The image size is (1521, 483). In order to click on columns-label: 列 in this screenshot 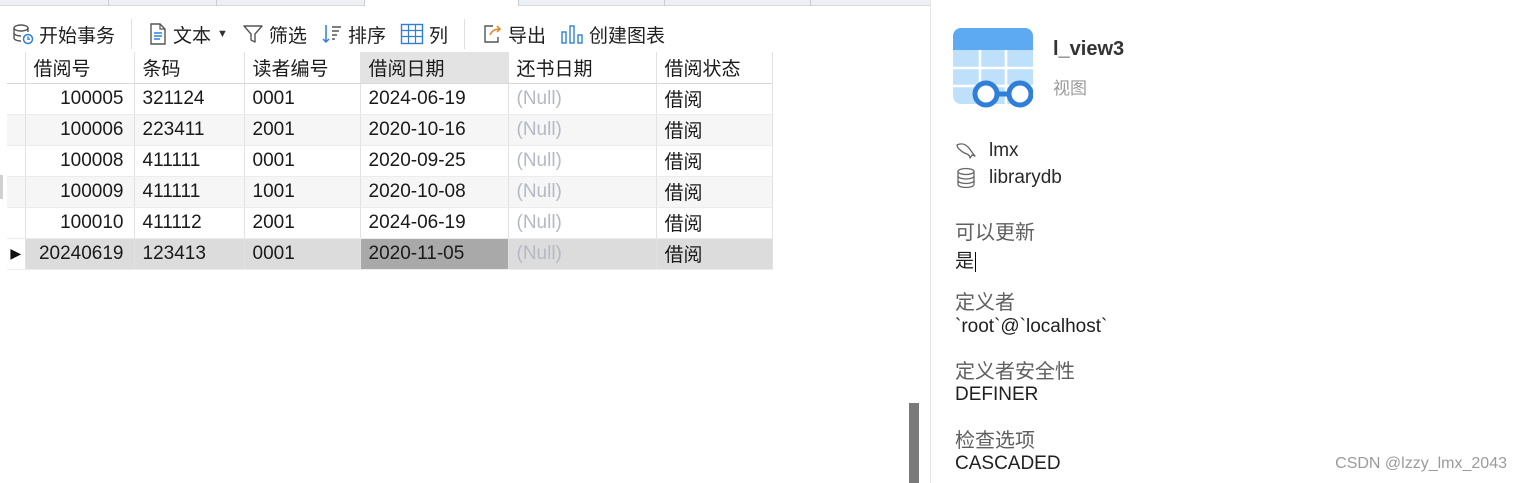, I will do `click(438, 36)`.